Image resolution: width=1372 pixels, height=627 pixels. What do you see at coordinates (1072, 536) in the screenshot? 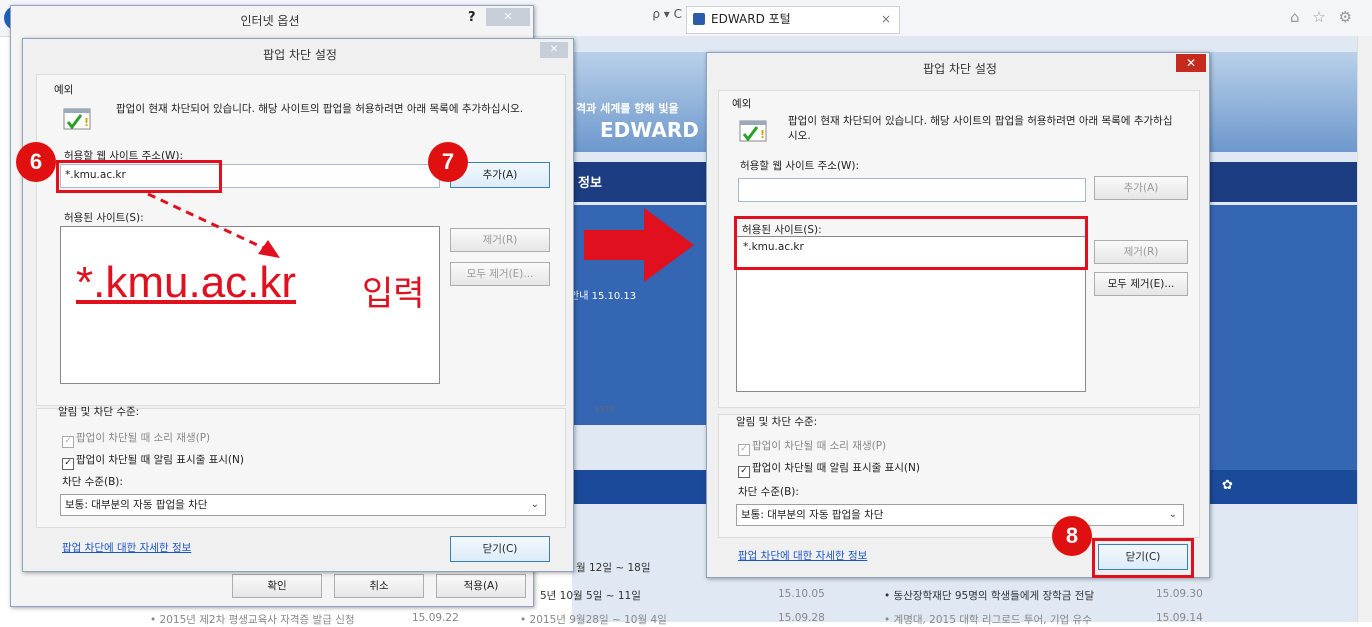
I see `step-badge-8: 8` at bounding box center [1072, 536].